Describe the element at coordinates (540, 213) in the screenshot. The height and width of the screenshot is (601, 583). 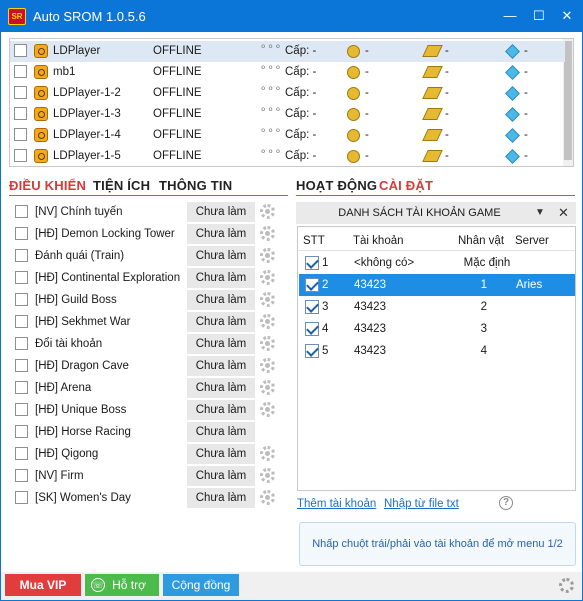
I see `chevron-down-icon: ▼` at that location.